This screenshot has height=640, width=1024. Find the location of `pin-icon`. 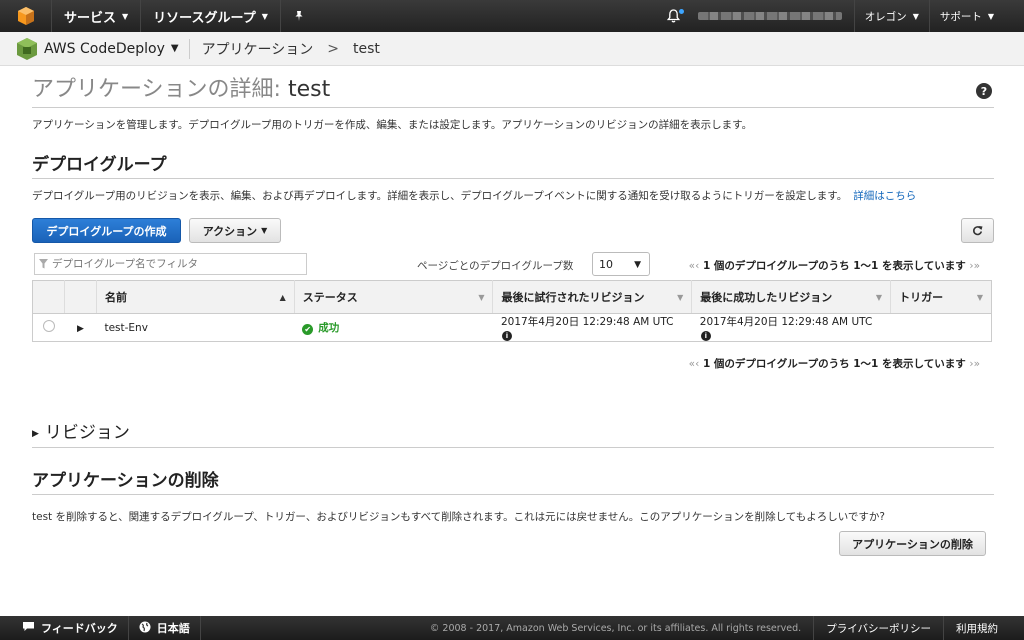

pin-icon is located at coordinates (299, 16).